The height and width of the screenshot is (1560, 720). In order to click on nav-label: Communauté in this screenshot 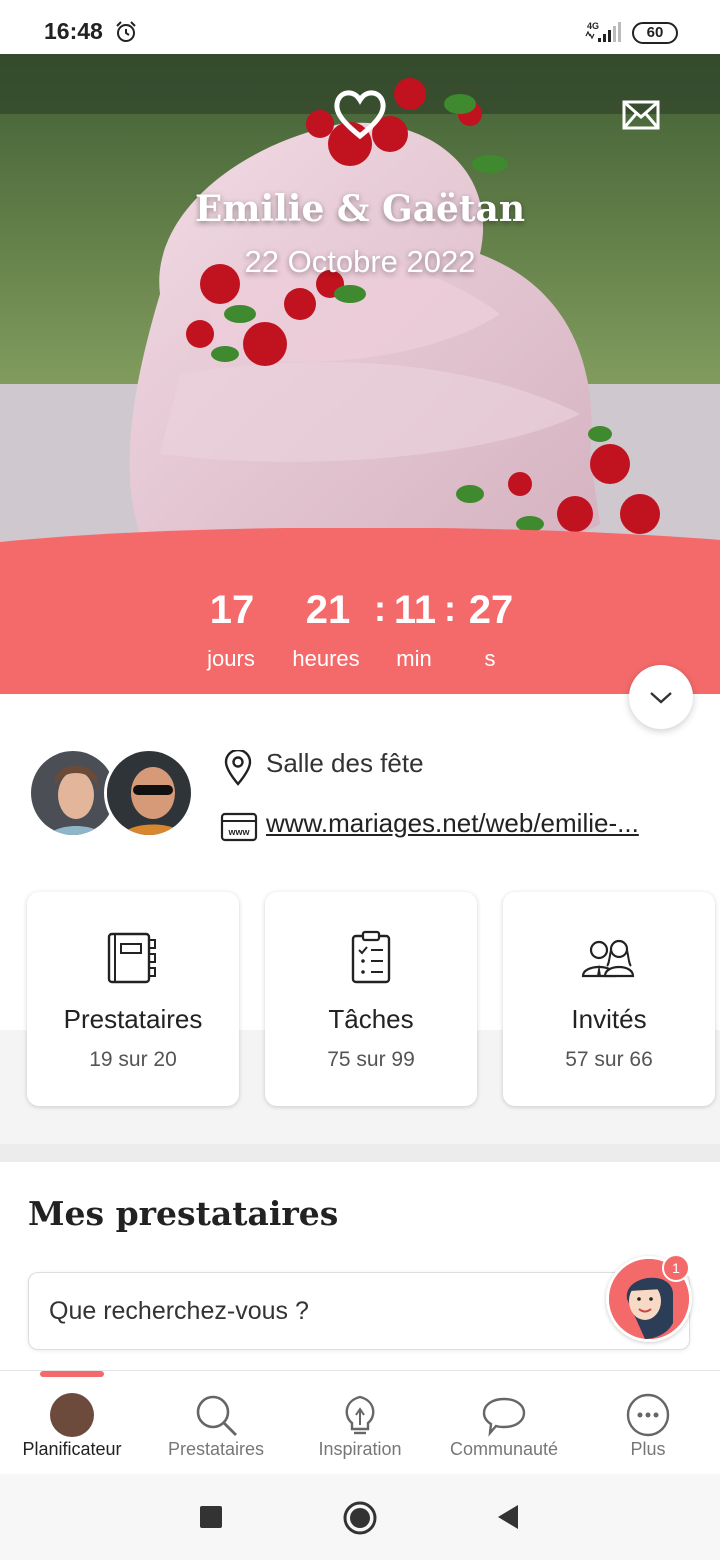, I will do `click(504, 1449)`.